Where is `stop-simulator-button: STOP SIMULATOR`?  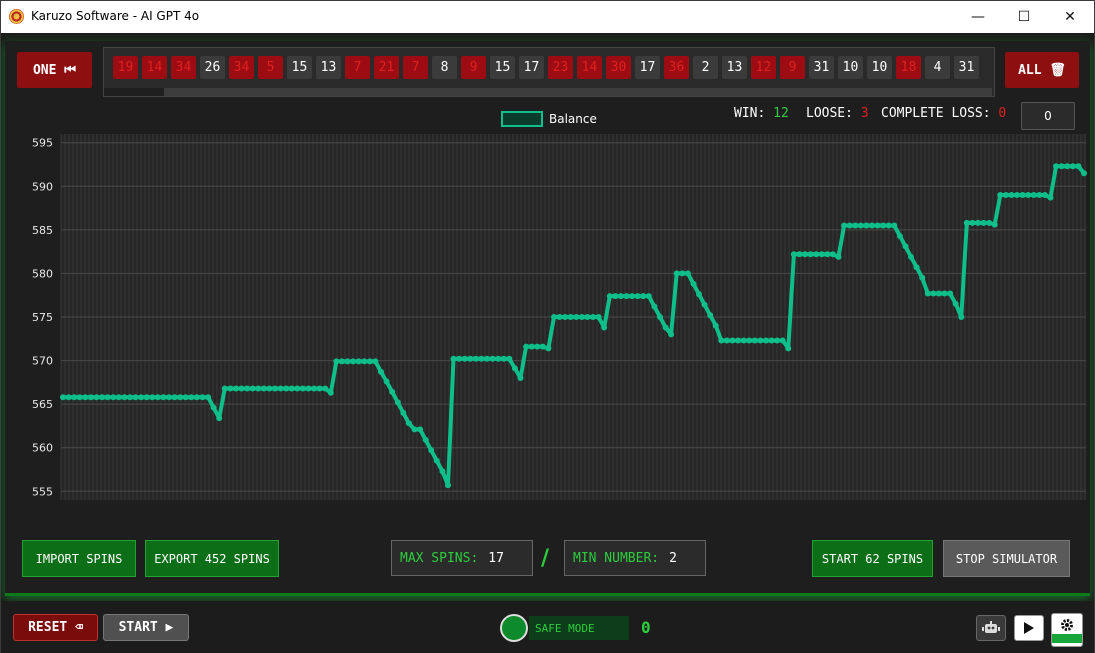 stop-simulator-button: STOP SIMULATOR is located at coordinates (1006, 558).